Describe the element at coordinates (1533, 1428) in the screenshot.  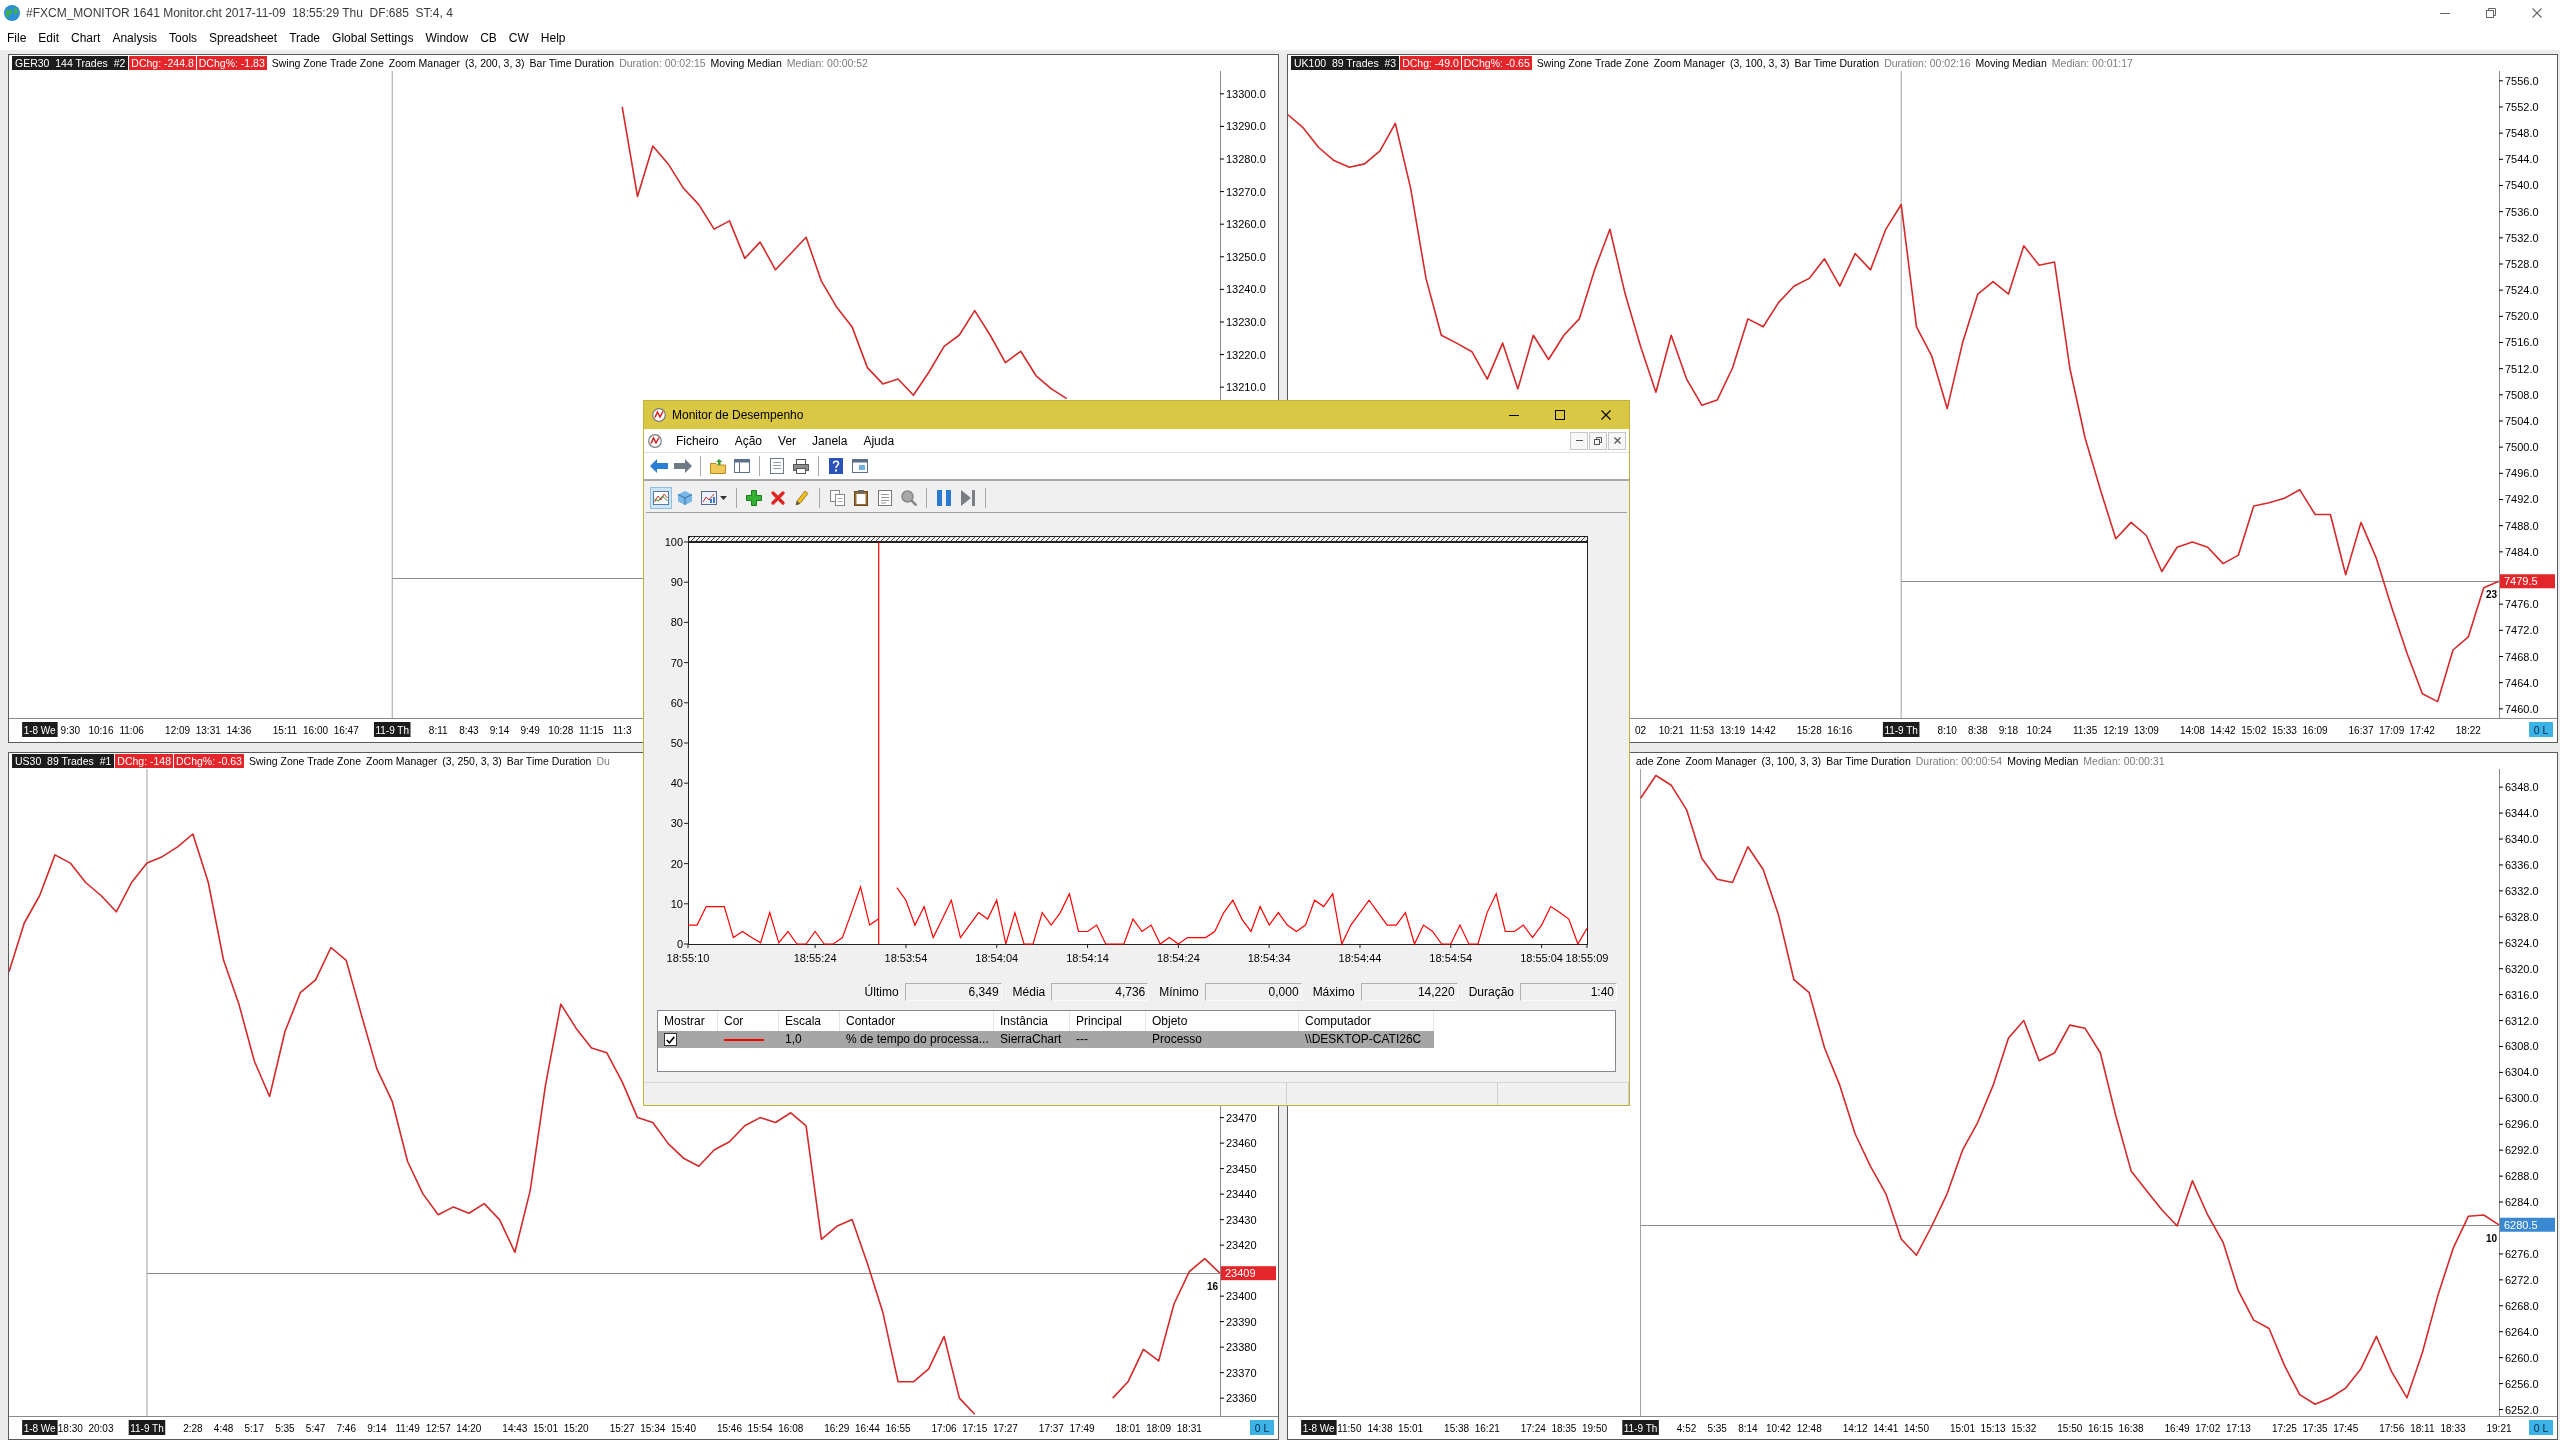
I see `time-axis-label: 17:24` at that location.